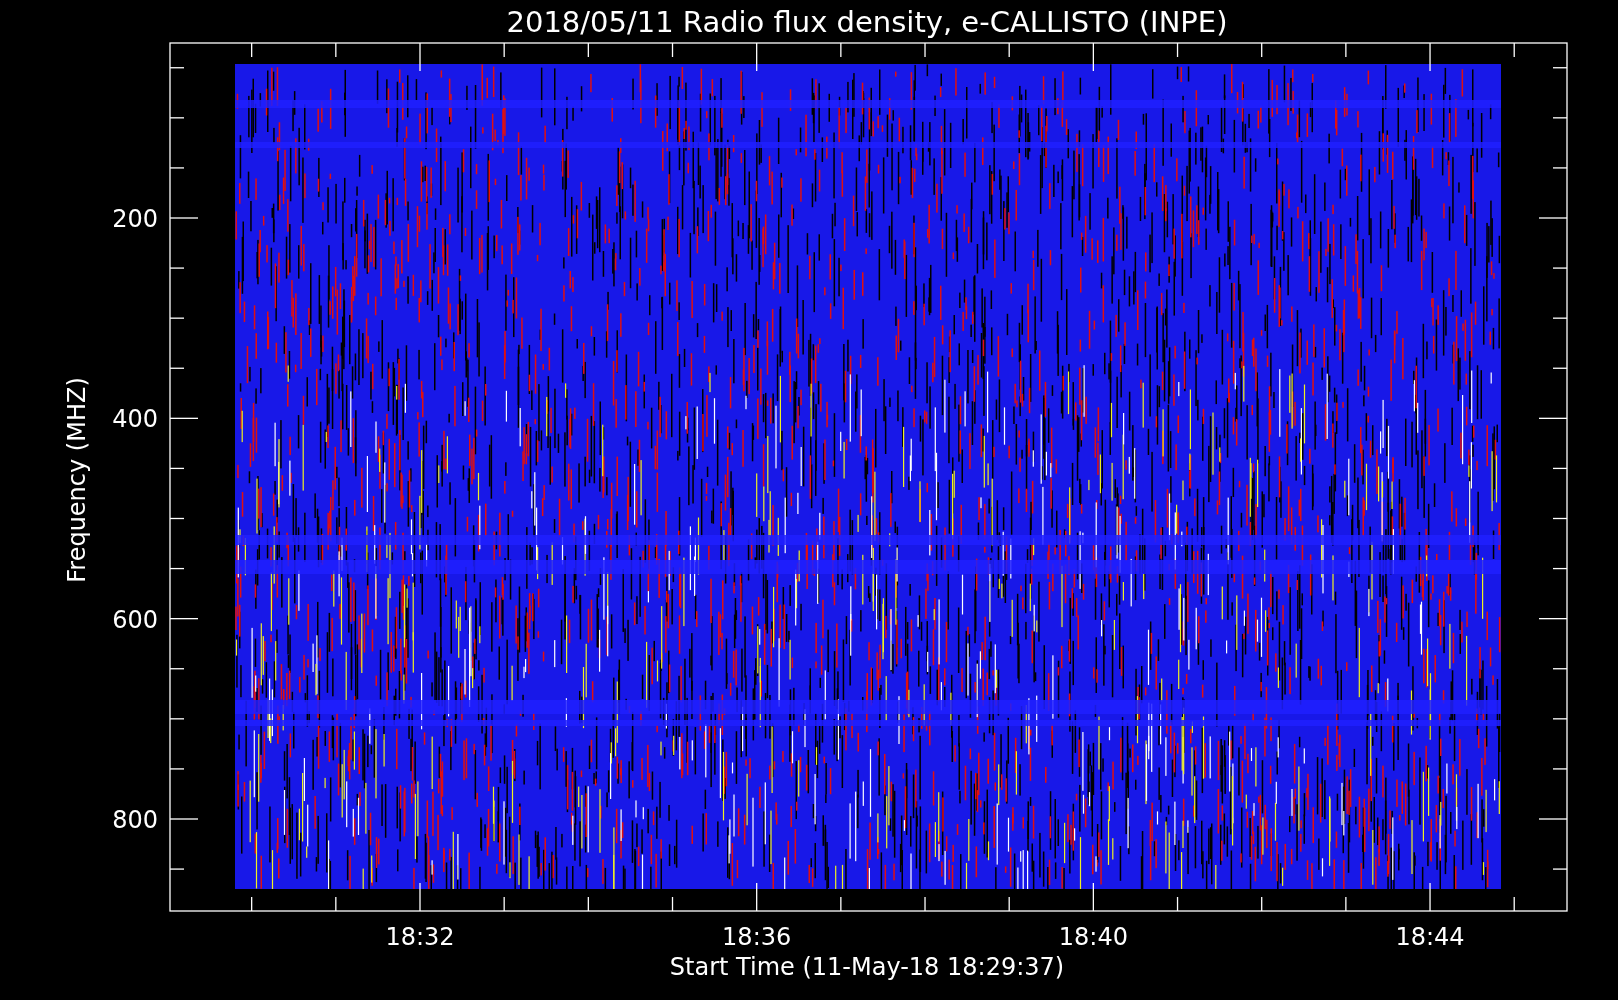 The width and height of the screenshot is (1618, 1000). What do you see at coordinates (757, 937) in the screenshot?
I see `tick-label: 18:36` at bounding box center [757, 937].